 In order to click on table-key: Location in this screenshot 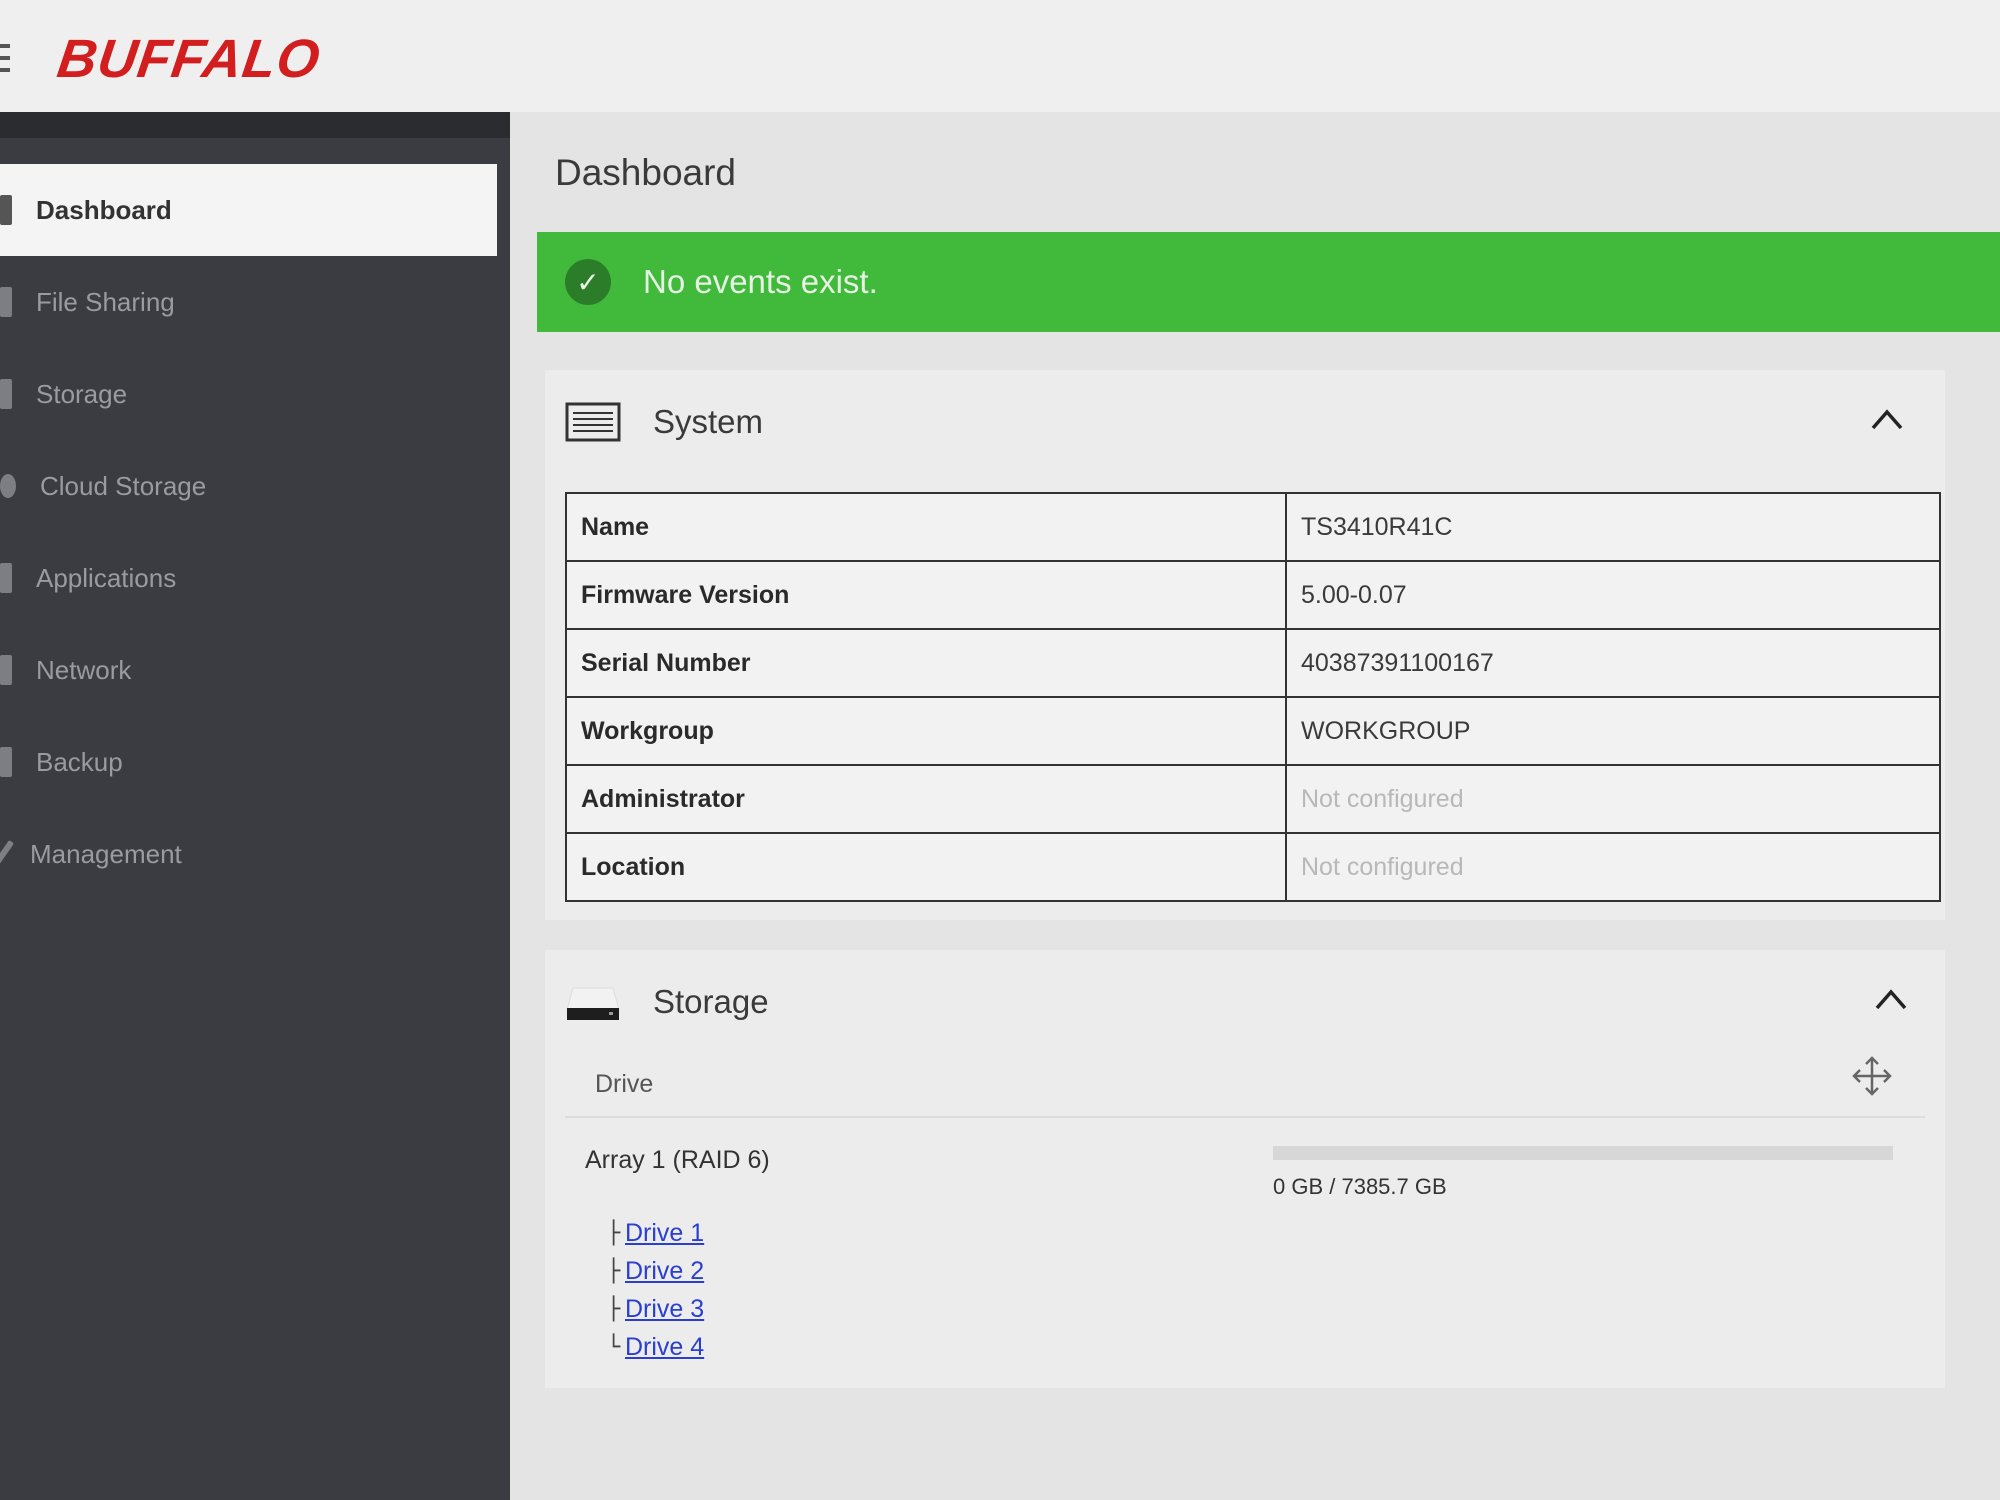, I will do `click(926, 867)`.